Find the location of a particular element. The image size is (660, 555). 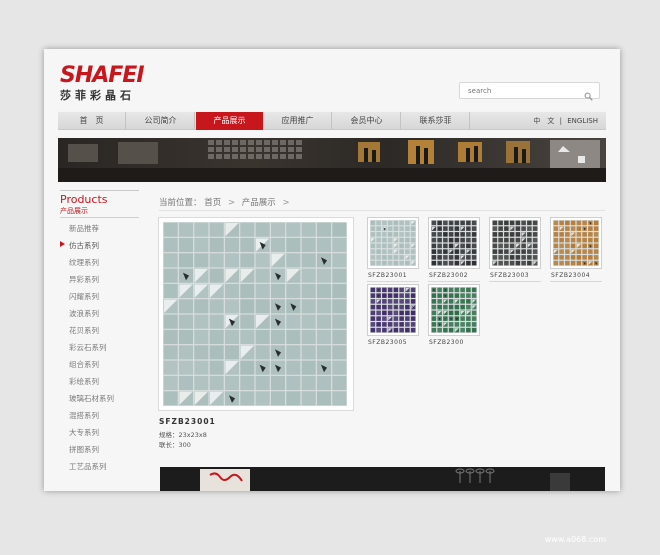

category-item-new: 新品推荐 is located at coordinates (99, 231).